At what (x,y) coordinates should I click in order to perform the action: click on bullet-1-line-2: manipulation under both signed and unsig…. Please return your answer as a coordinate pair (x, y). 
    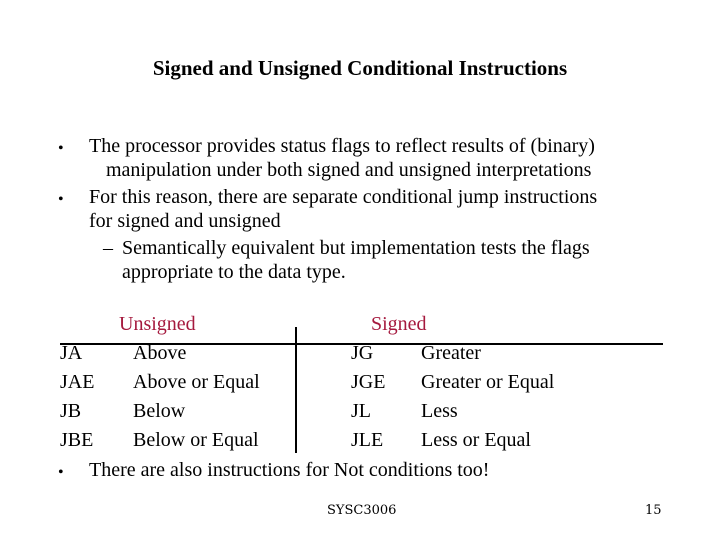
    Looking at the image, I should click on (349, 170).